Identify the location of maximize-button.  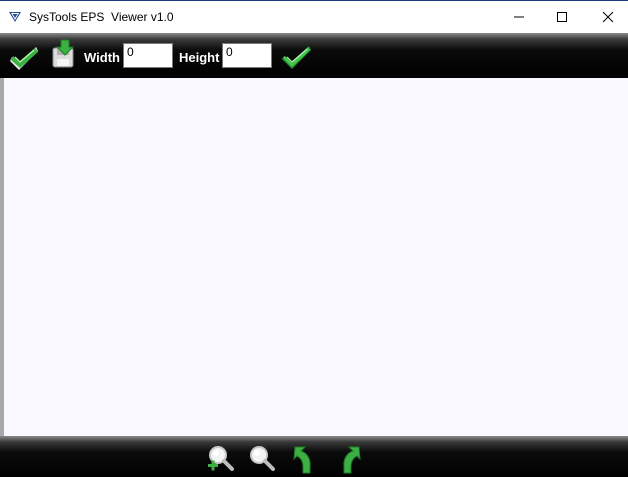
(562, 16).